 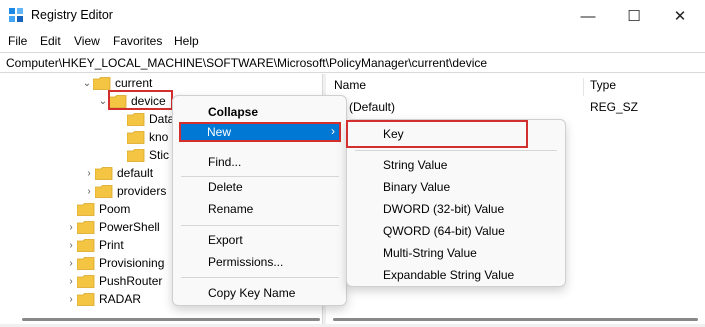 What do you see at coordinates (233, 112) in the screenshot?
I see `menu-item-collapse: Collapse` at bounding box center [233, 112].